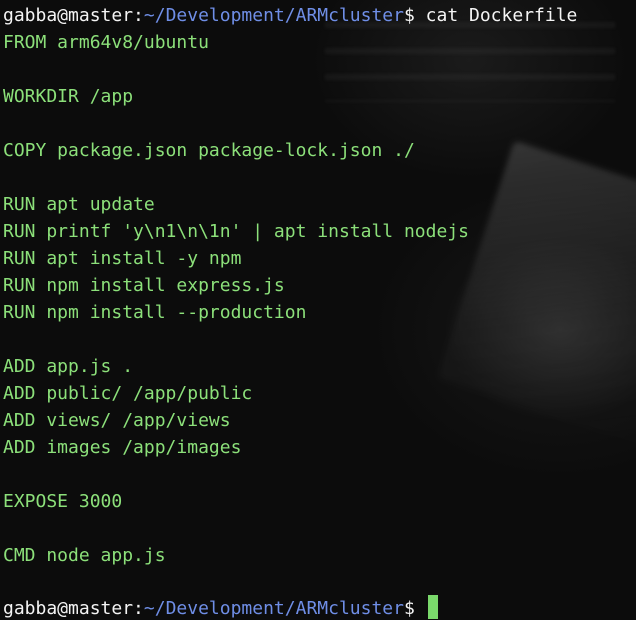  I want to click on file-line: ADD images /app/images, so click(122, 447).